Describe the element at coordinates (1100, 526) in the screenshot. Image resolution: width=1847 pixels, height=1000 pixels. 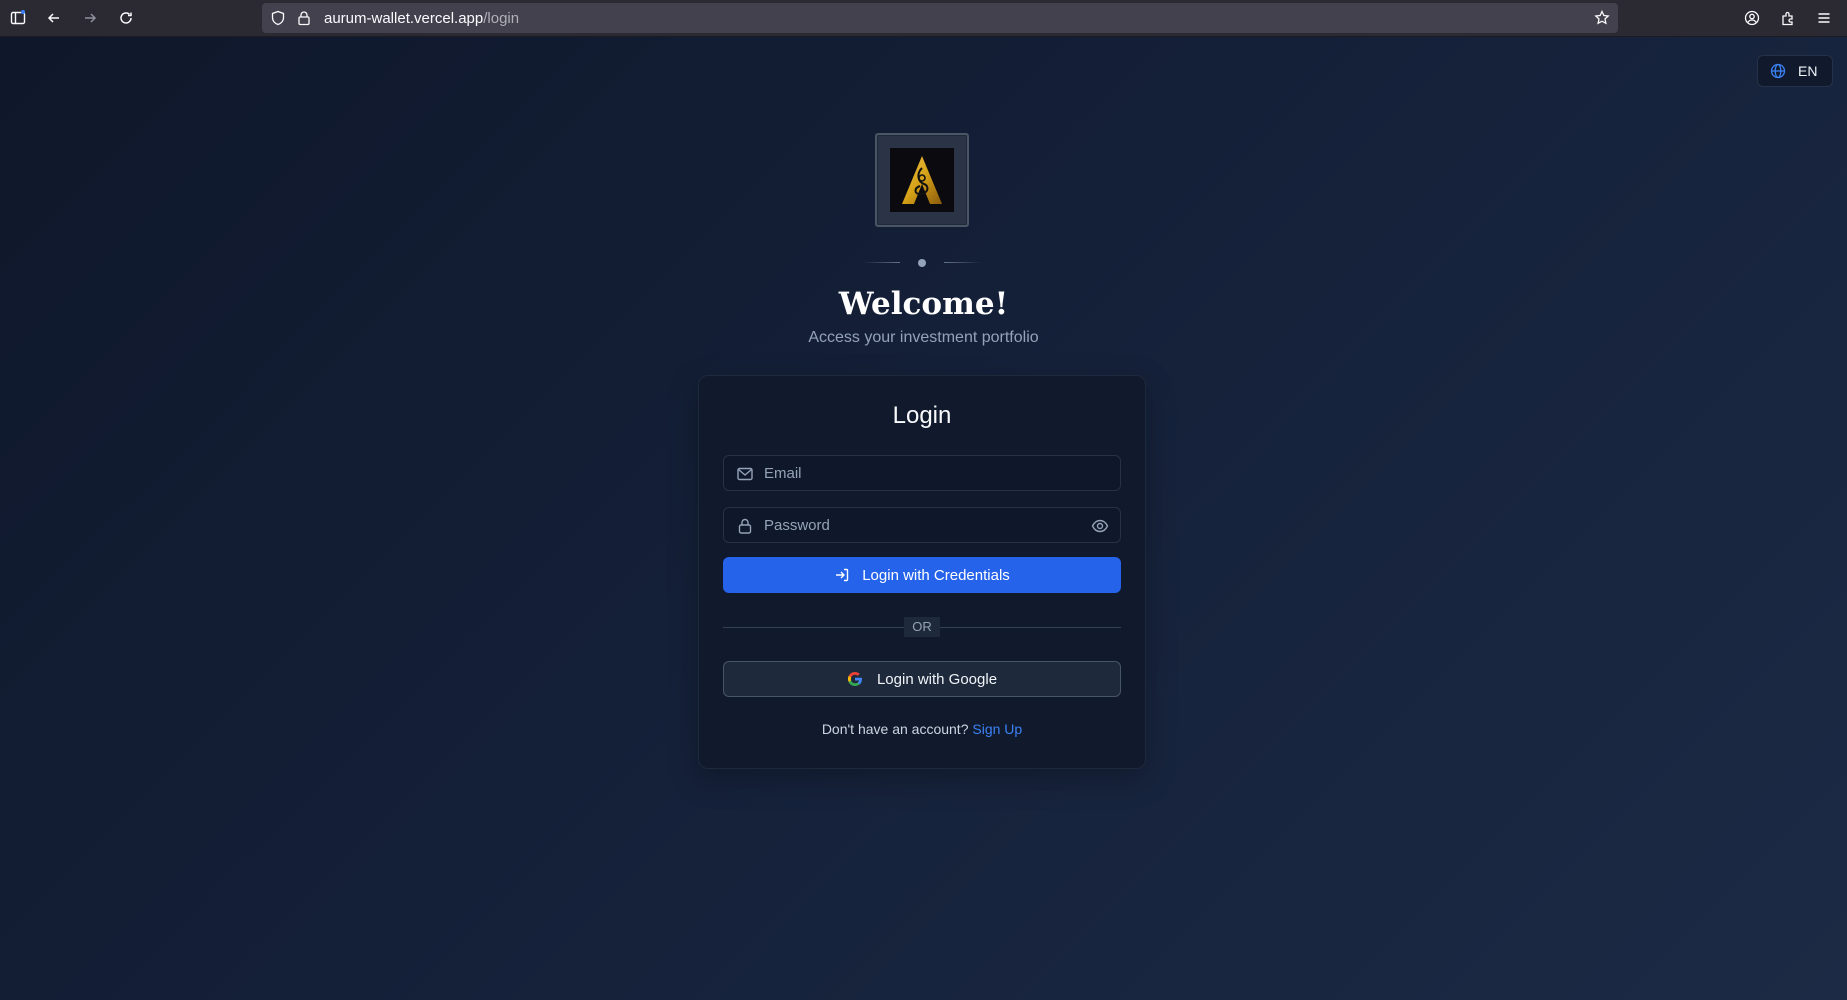
I see `show-password-eye-icon` at that location.